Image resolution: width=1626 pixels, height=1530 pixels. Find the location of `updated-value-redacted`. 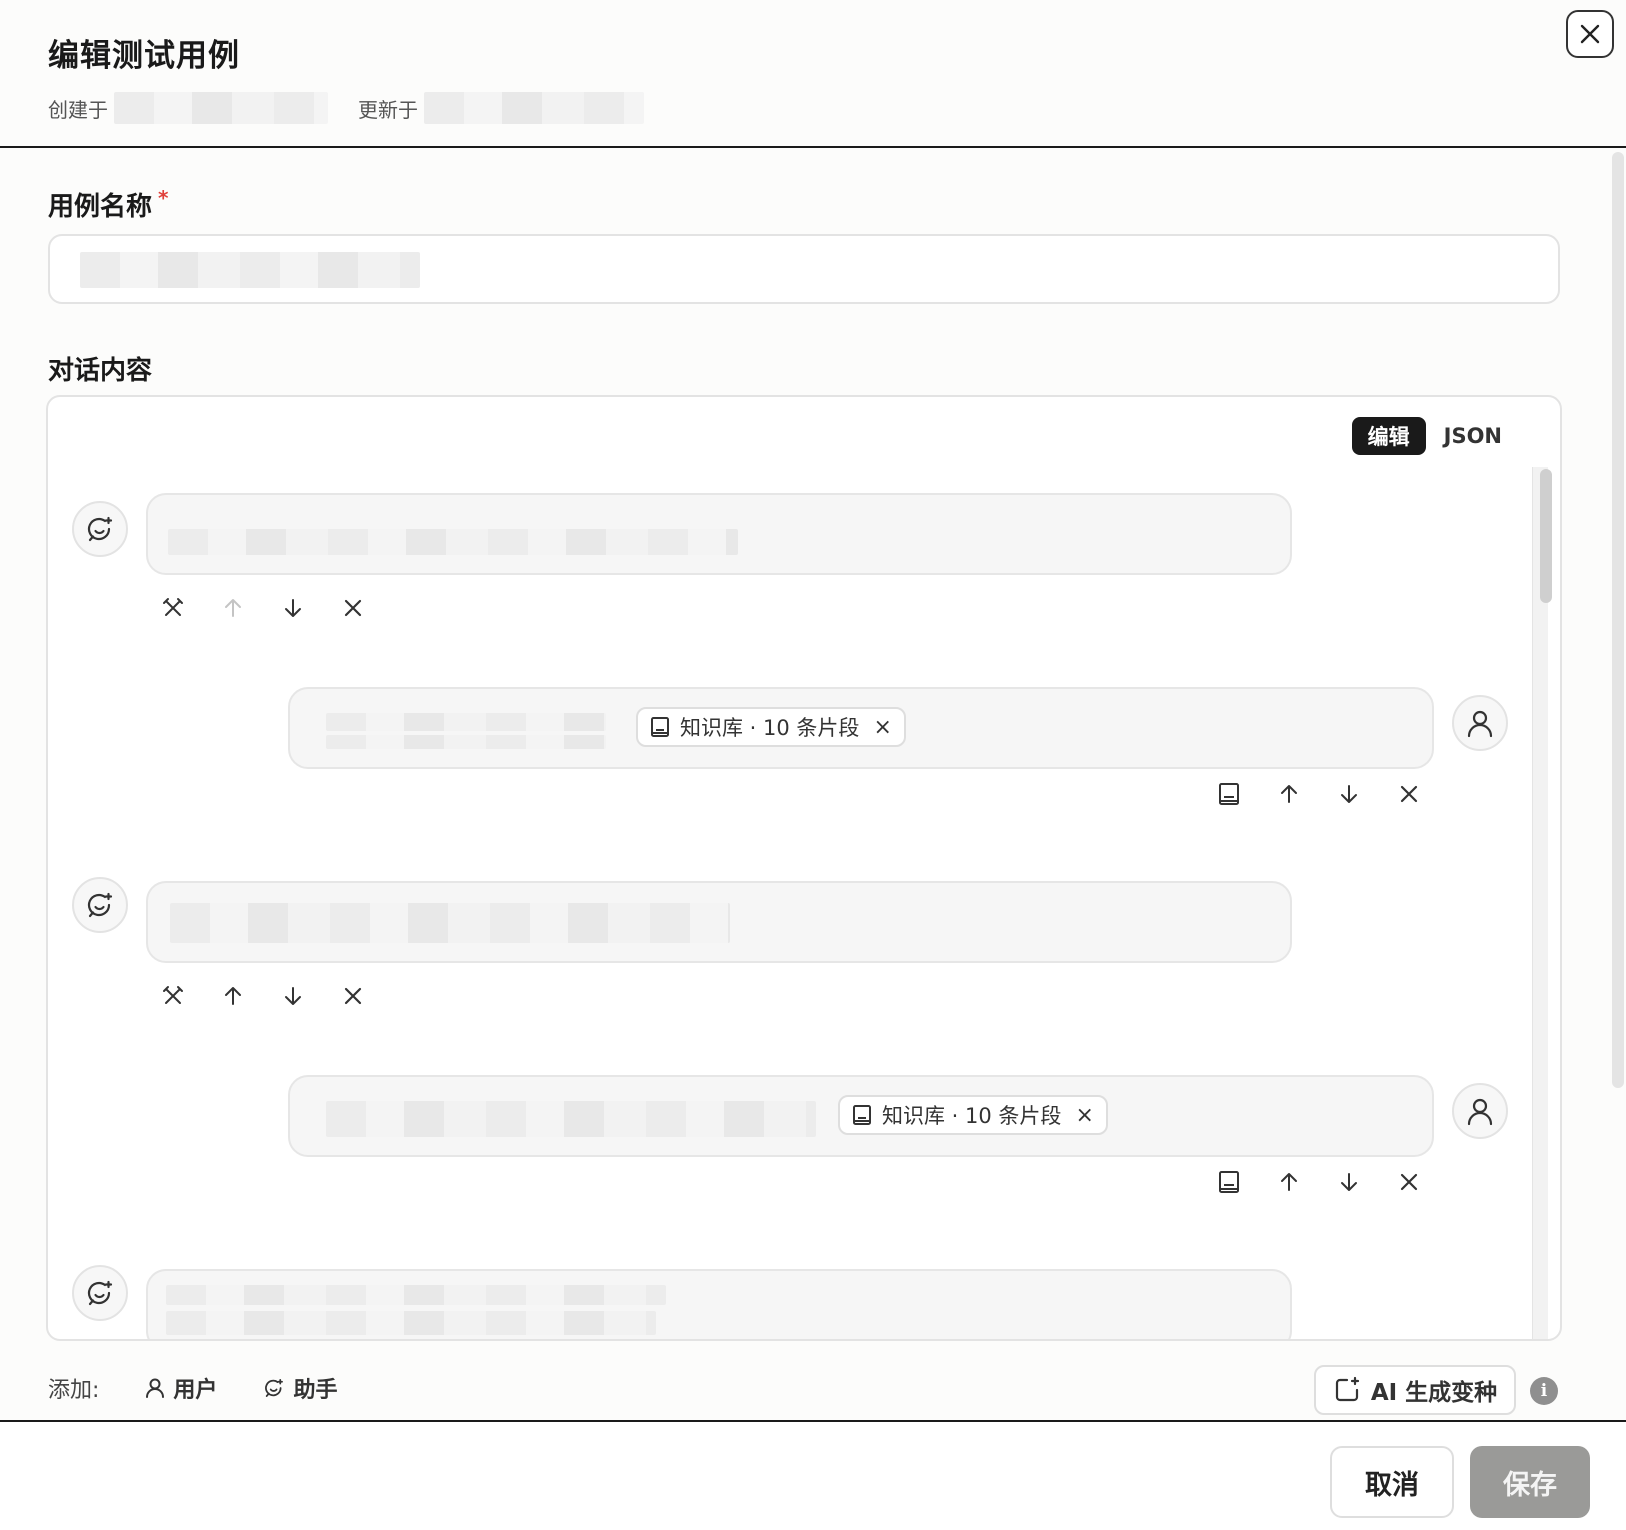

updated-value-redacted is located at coordinates (534, 108).